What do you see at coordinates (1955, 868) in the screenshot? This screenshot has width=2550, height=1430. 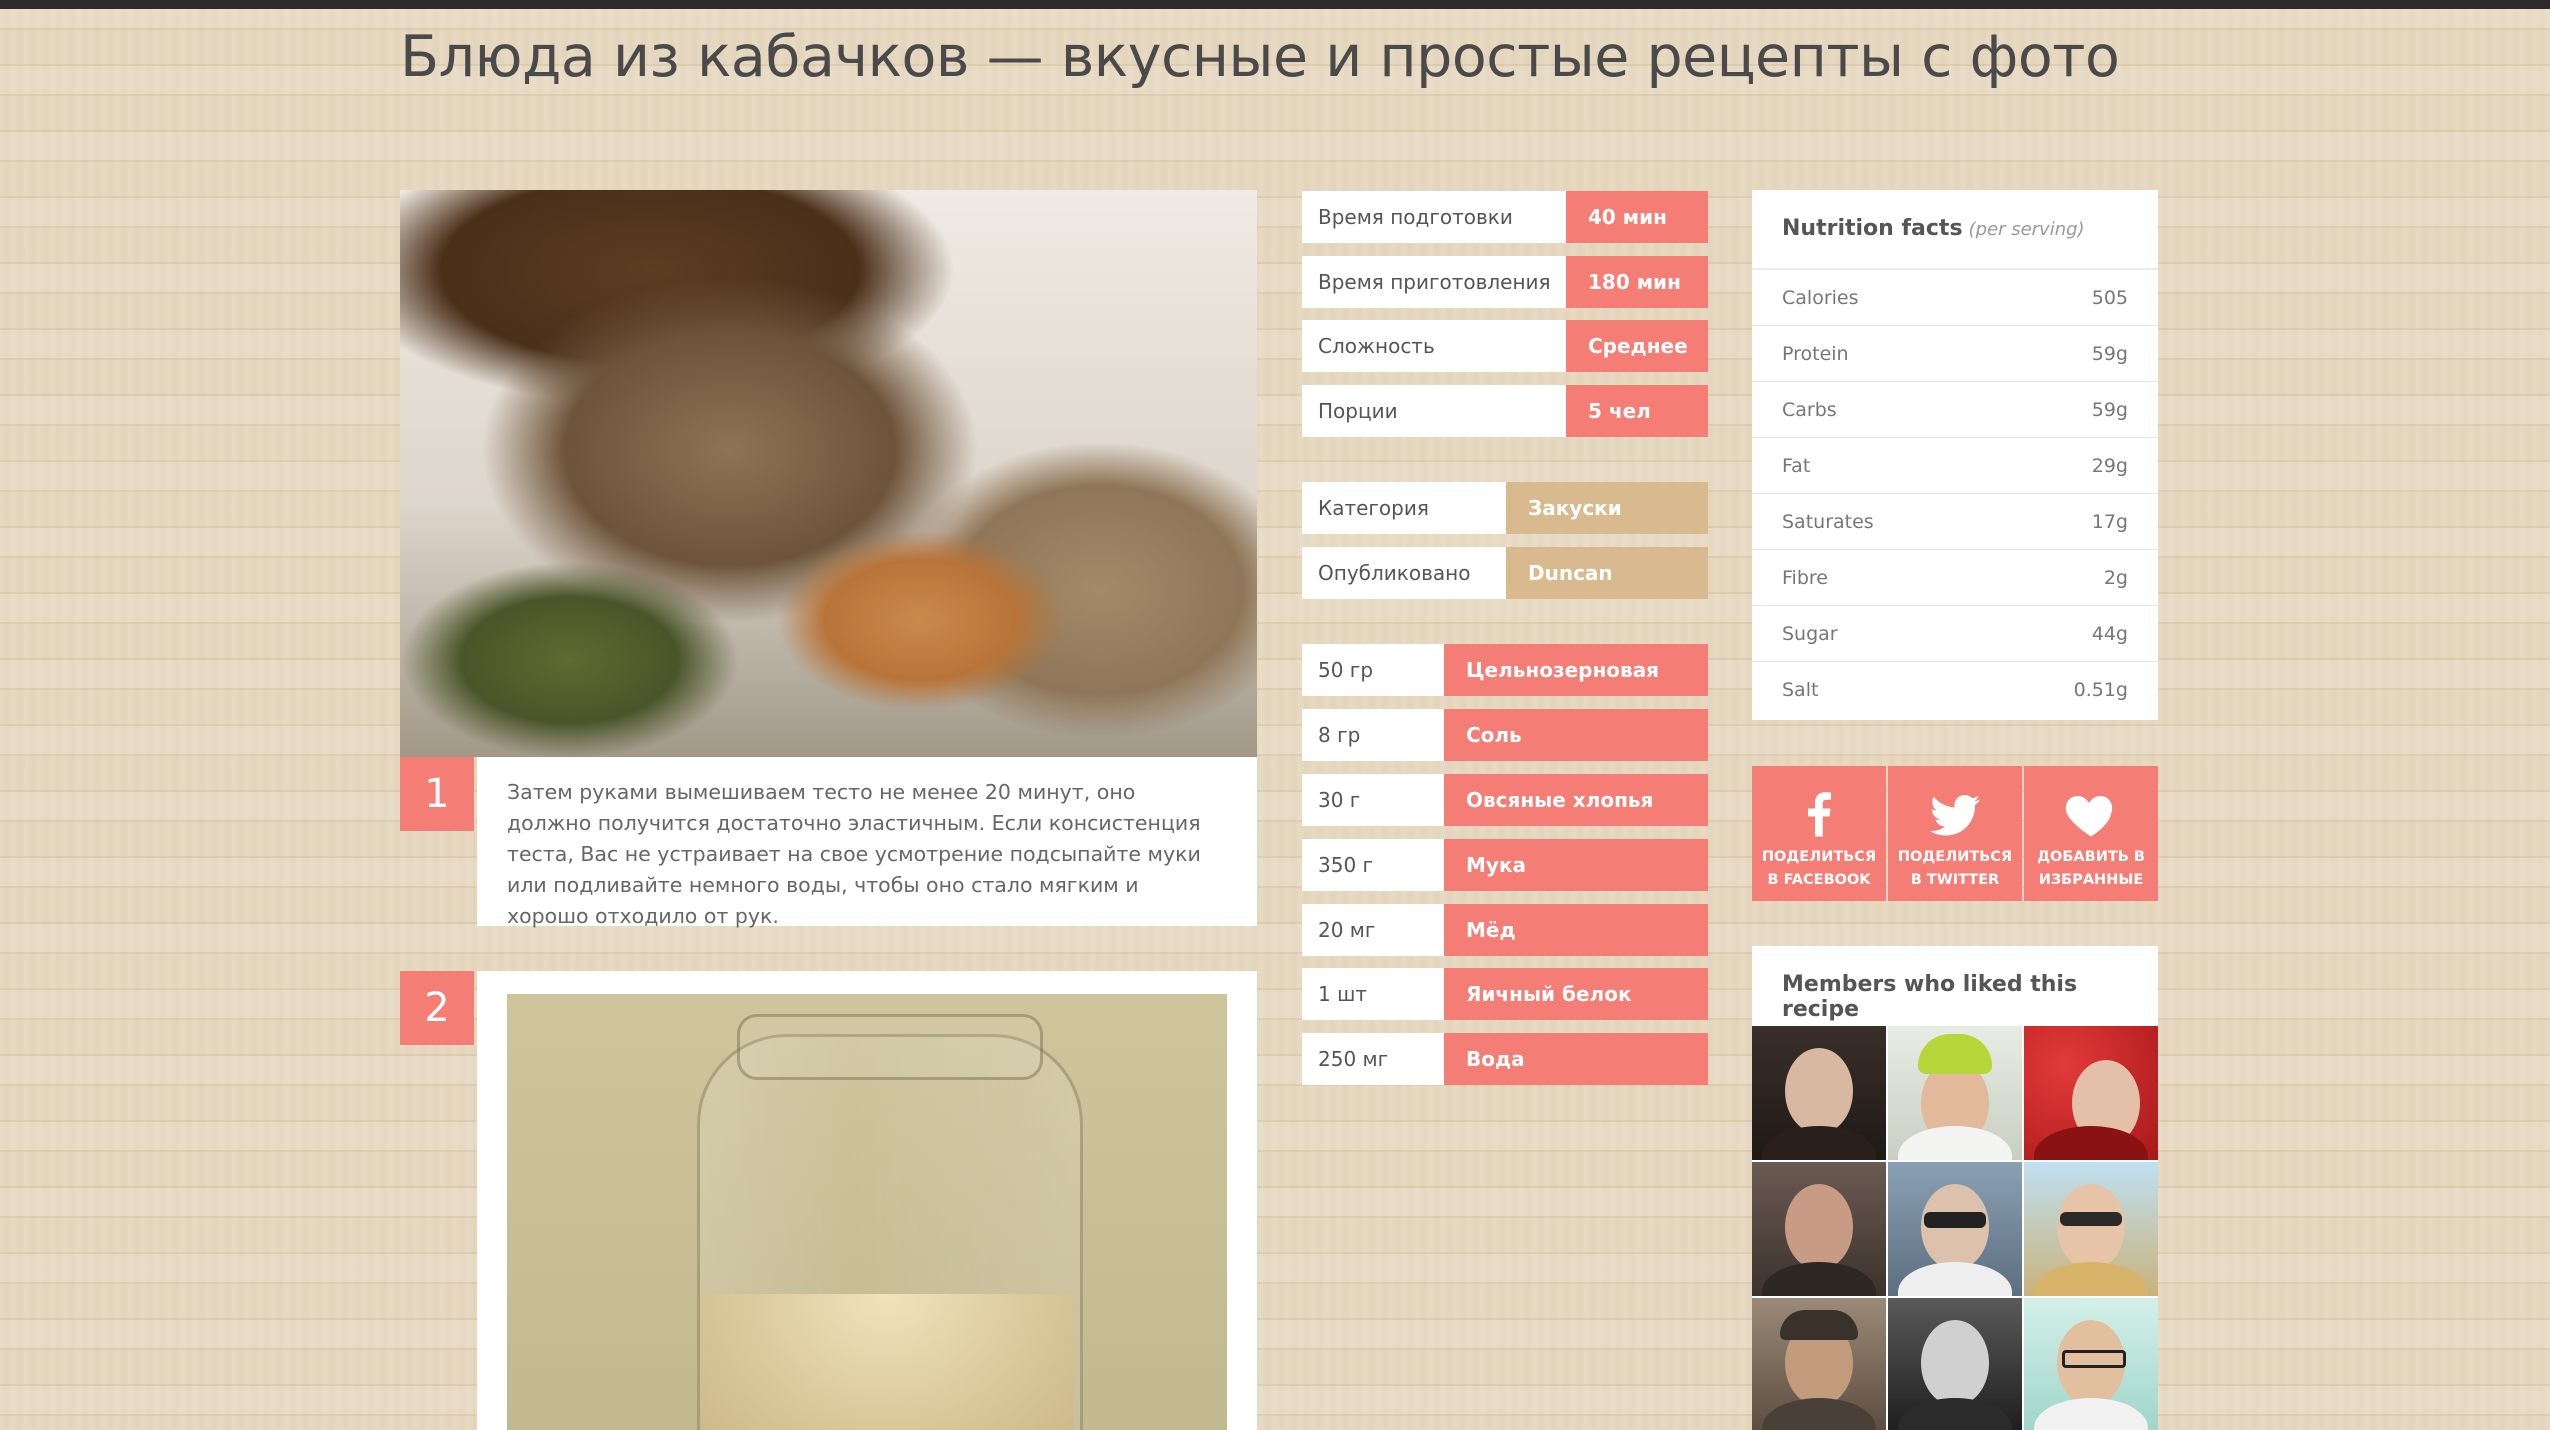 I see `share-twitter-label: Поделиться в Twitter` at bounding box center [1955, 868].